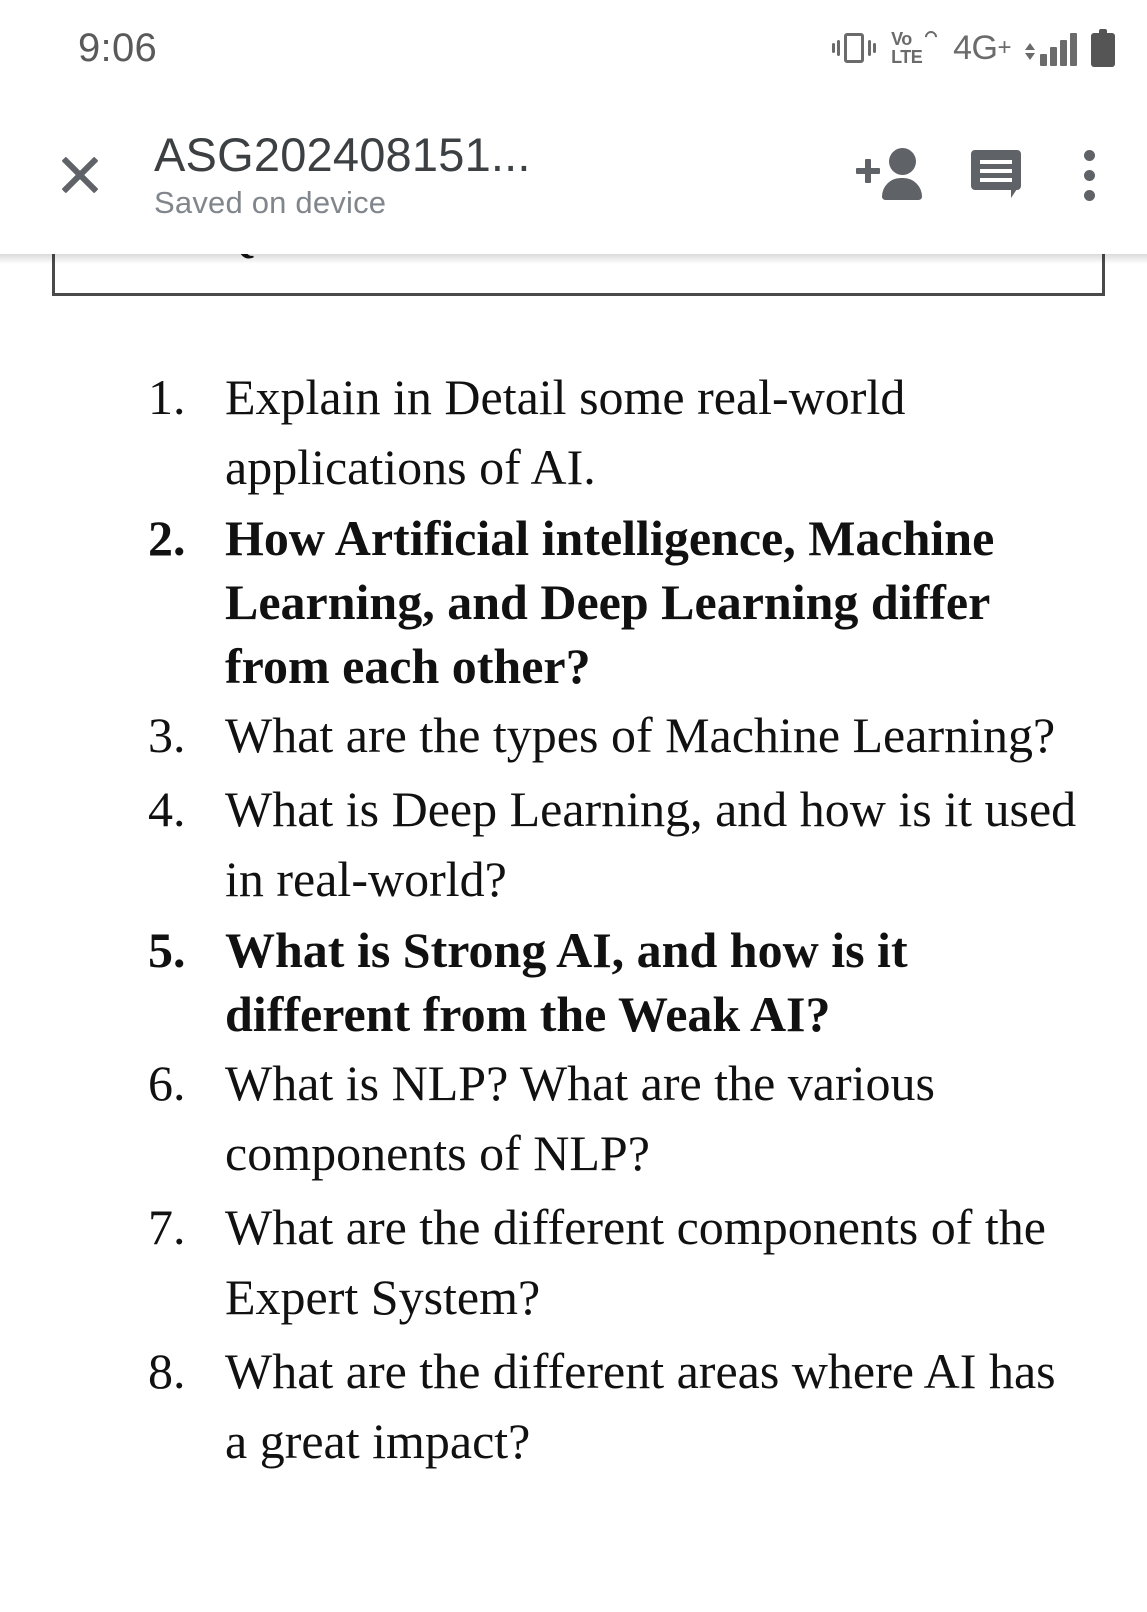 Image resolution: width=1147 pixels, height=1612 pixels. I want to click on close-button, so click(80, 175).